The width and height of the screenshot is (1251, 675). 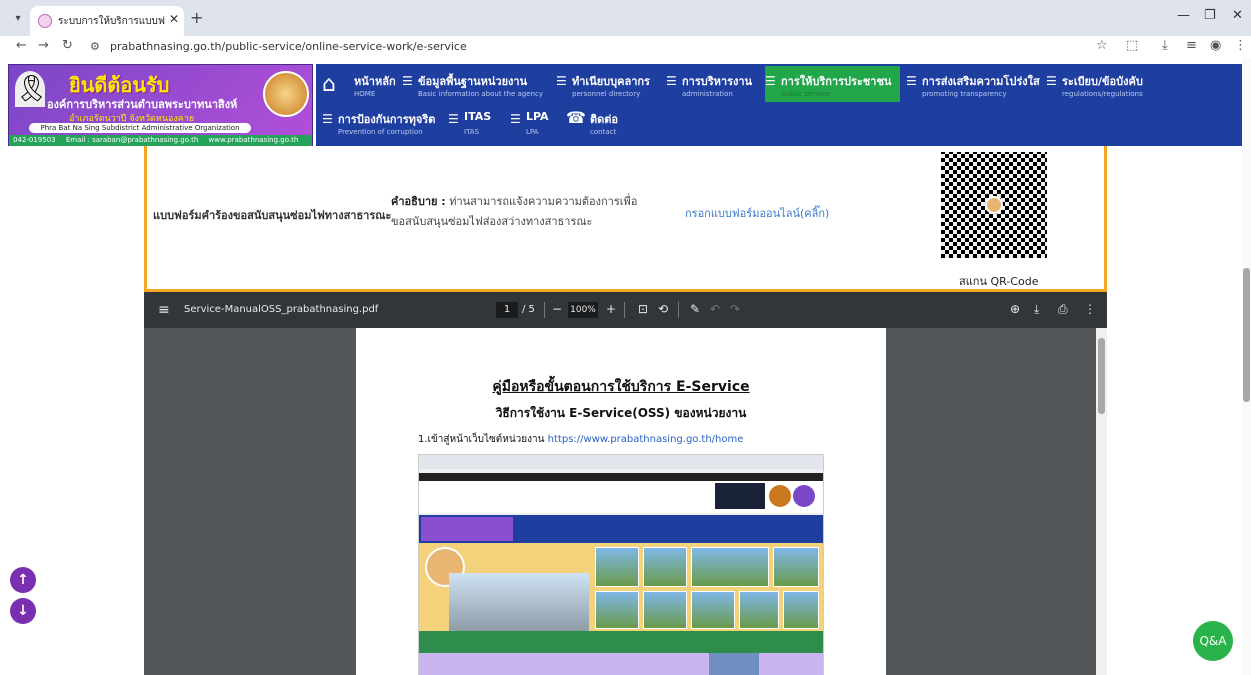 What do you see at coordinates (714, 87) in the screenshot?
I see `nav-administration: ☰ การบริหารงาน administration` at bounding box center [714, 87].